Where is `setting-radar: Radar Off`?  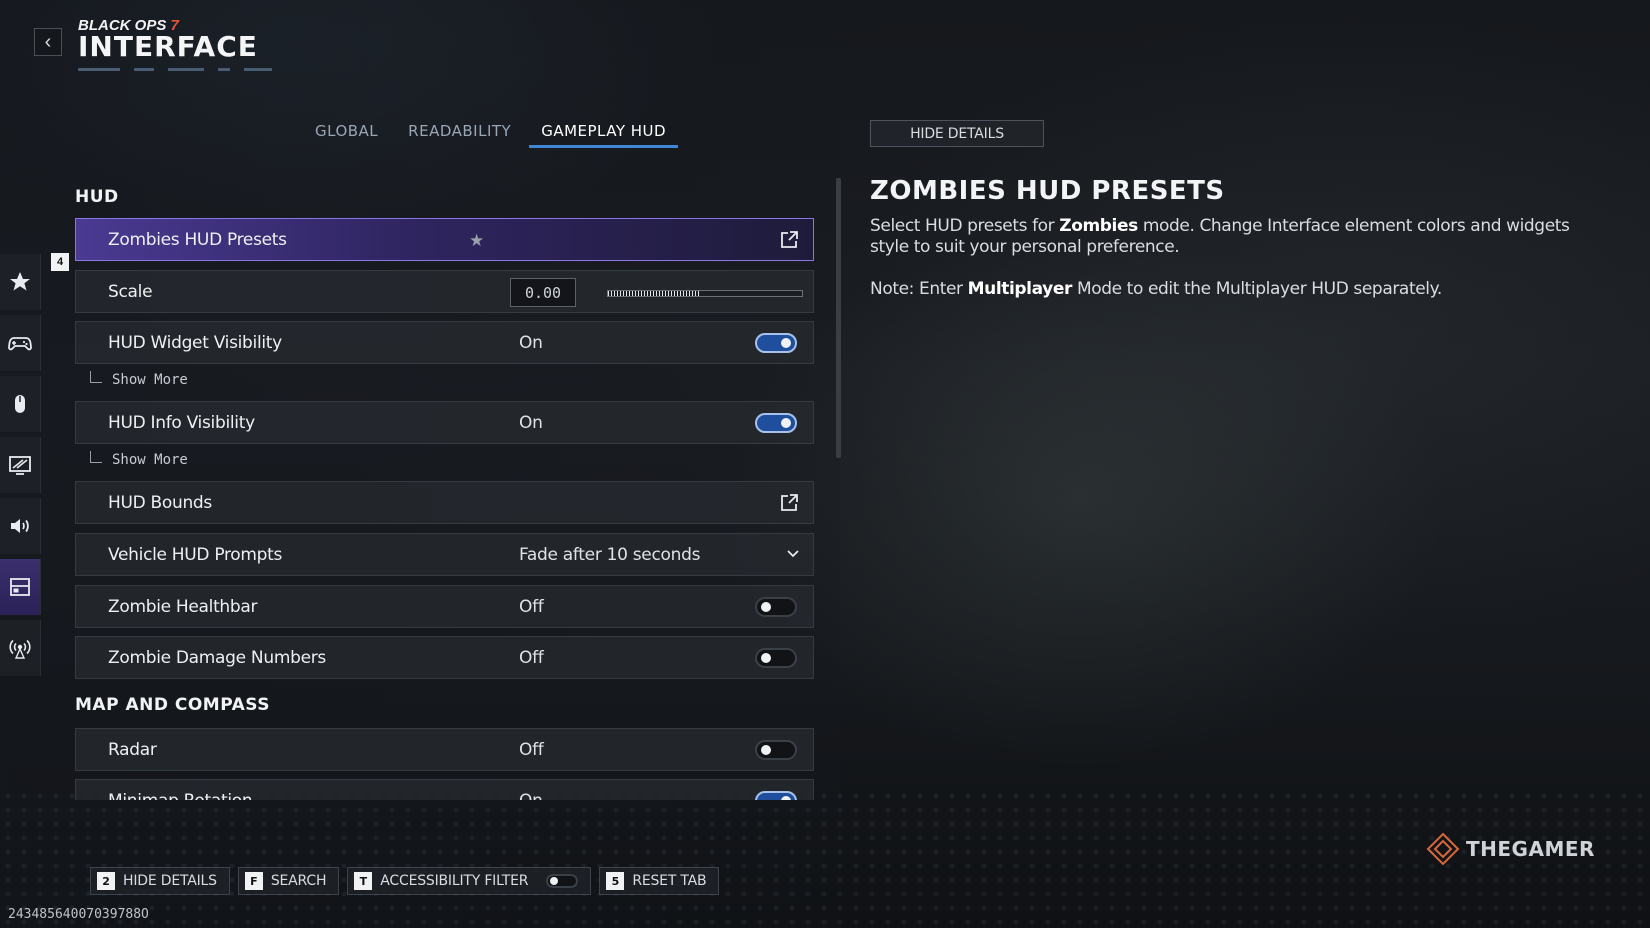
setting-radar: Radar Off is located at coordinates (444, 749).